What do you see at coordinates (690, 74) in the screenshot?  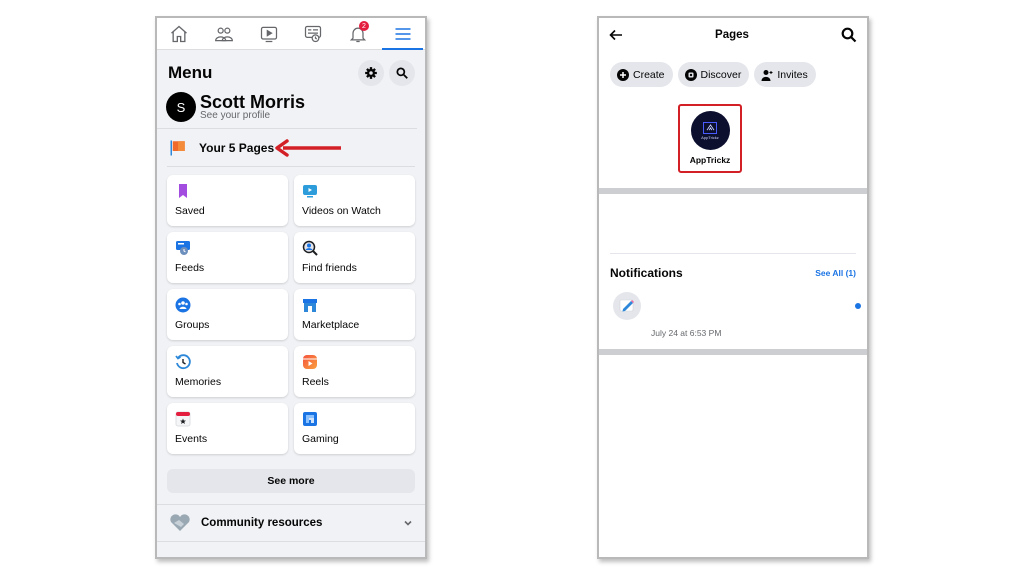 I see `discover-icon` at bounding box center [690, 74].